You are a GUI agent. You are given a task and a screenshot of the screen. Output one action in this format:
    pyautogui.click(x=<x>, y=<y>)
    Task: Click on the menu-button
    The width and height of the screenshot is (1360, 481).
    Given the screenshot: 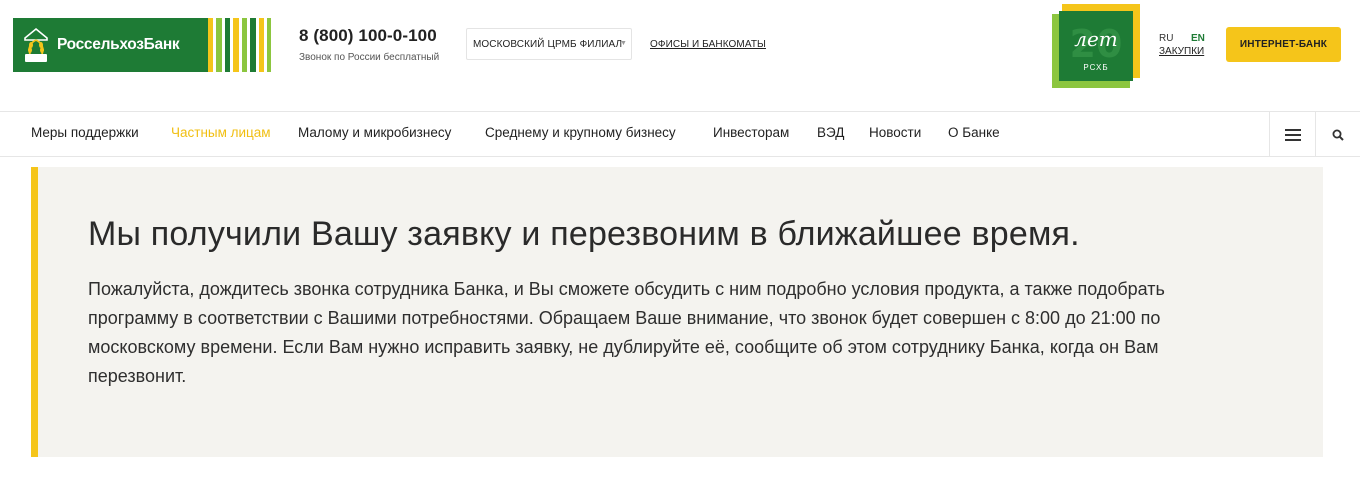 What is the action you would take?
    pyautogui.click(x=1292, y=134)
    